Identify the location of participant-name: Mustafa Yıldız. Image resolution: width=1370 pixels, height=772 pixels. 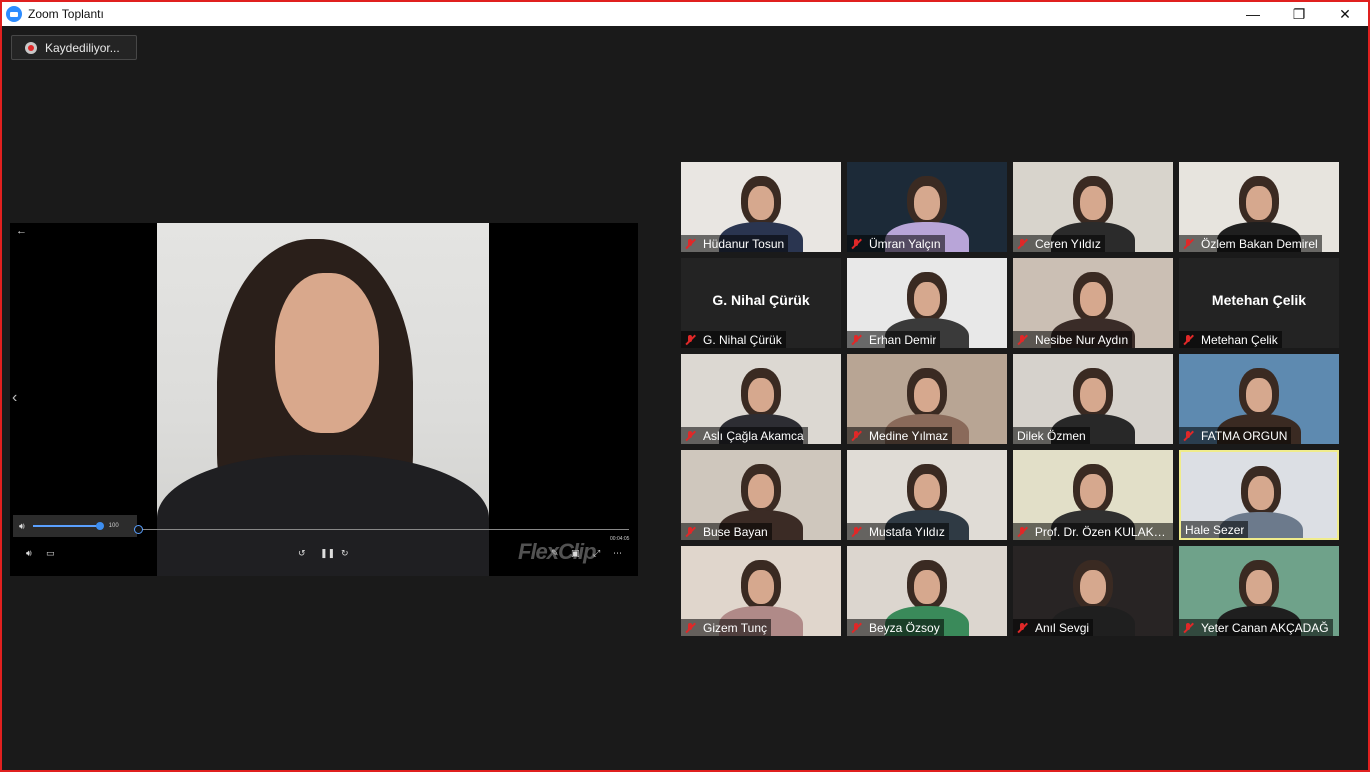
(907, 531).